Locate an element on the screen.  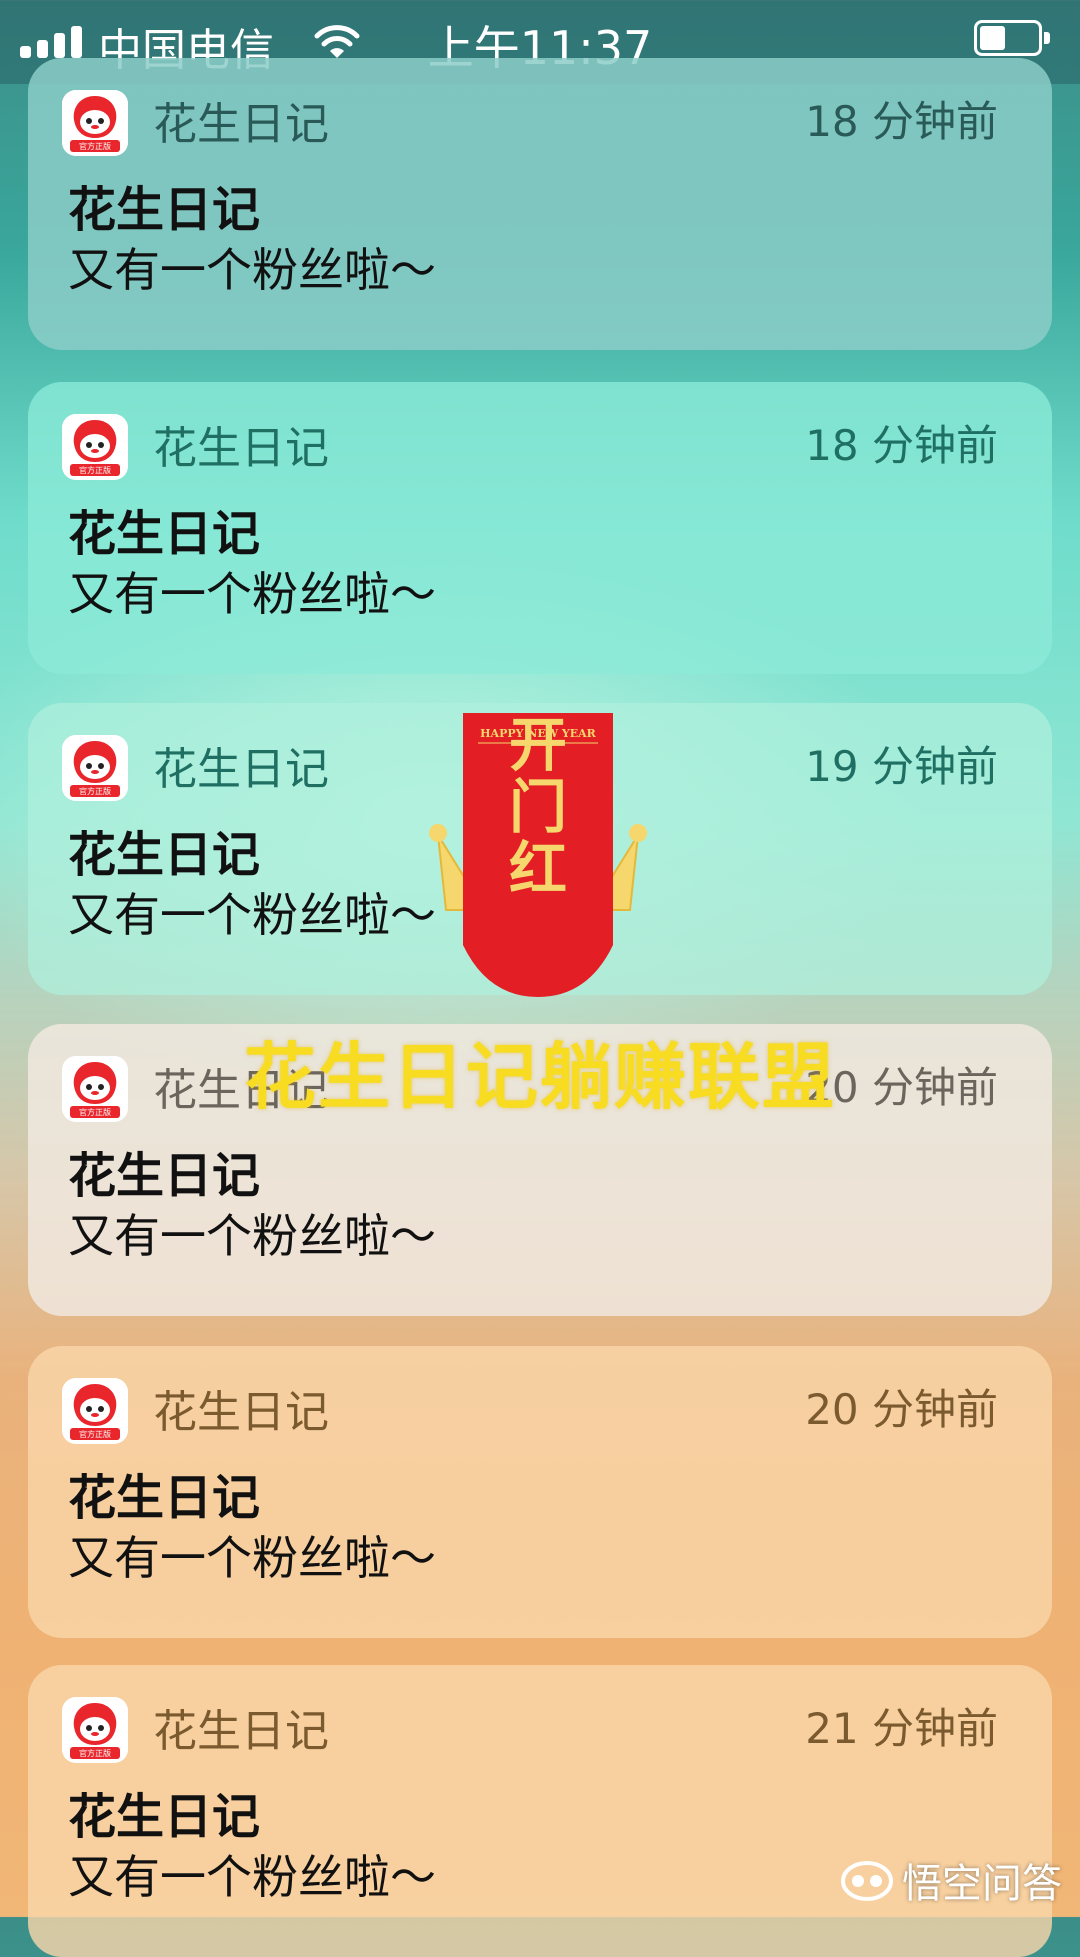
battery-icon is located at coordinates (1014, 40).